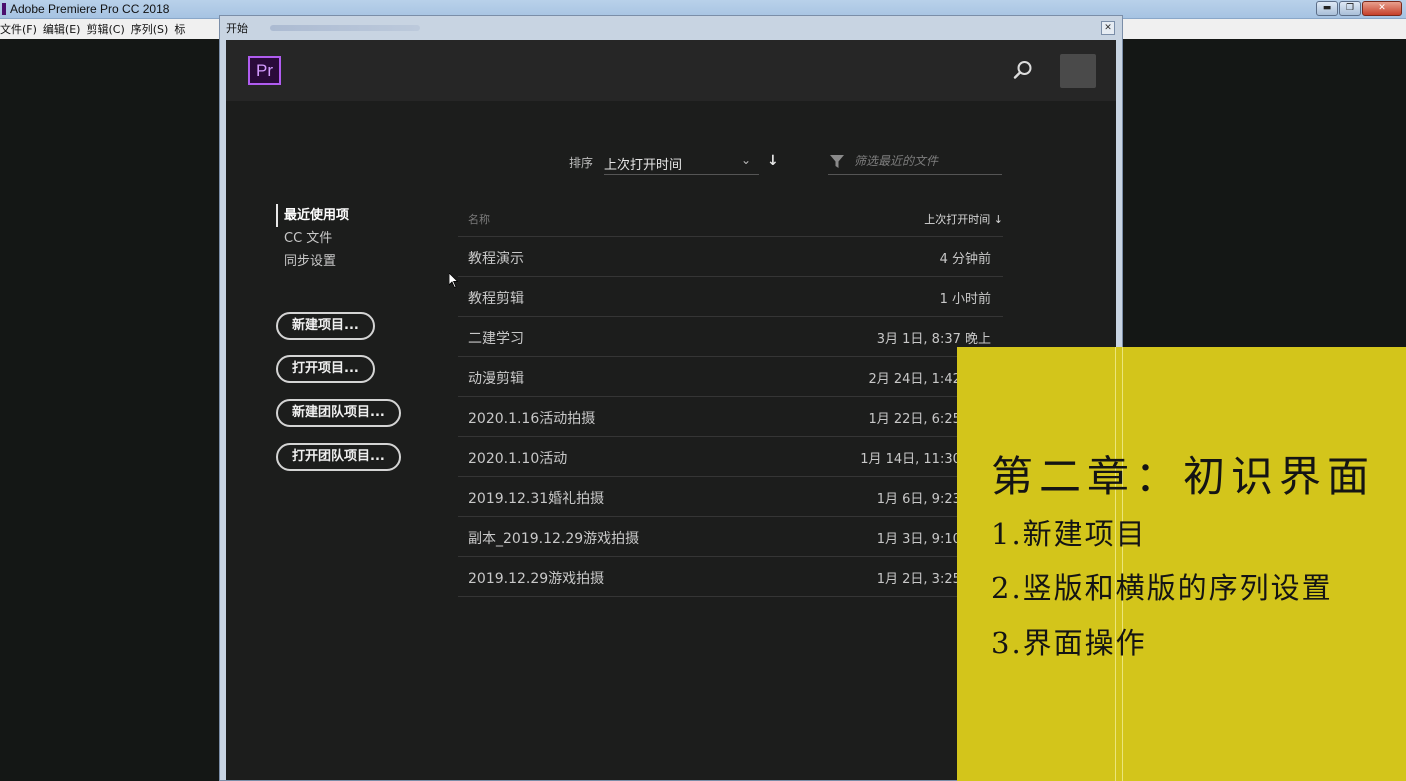 Image resolution: width=1406 pixels, height=781 pixels. Describe the element at coordinates (1108, 28) in the screenshot. I see `start-window-close-button: ✕` at that location.